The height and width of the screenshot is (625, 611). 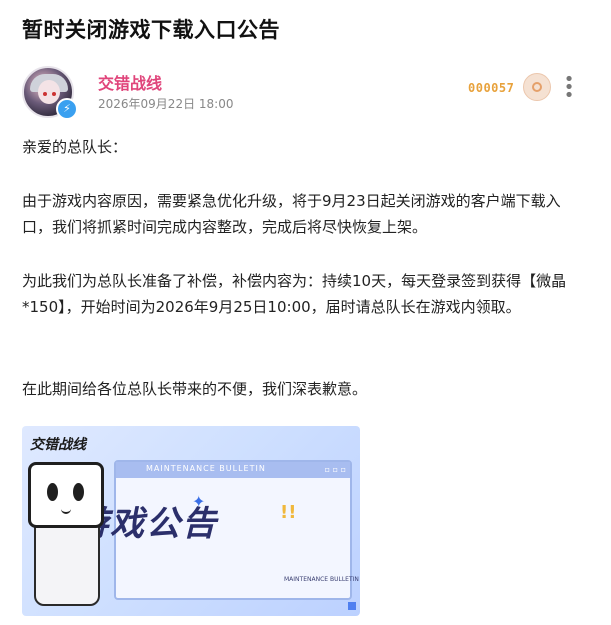 What do you see at coordinates (335, 469) in the screenshot?
I see `window-controls-icon: ▫ ▫ ▫` at bounding box center [335, 469].